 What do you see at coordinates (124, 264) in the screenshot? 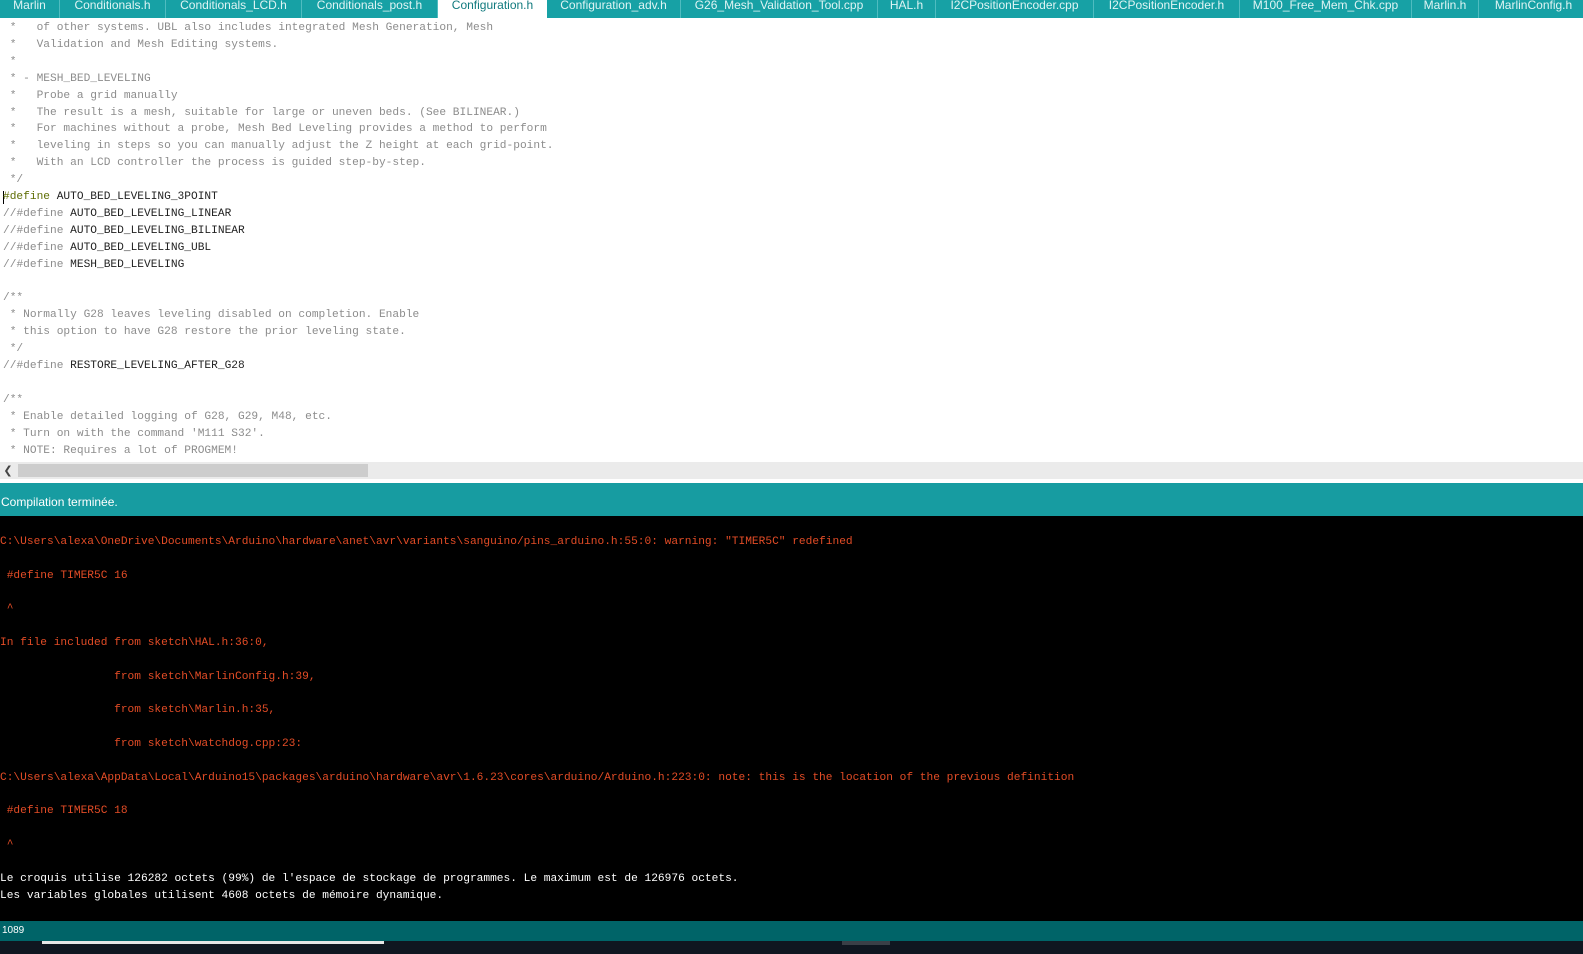
I see `define-name: MESH_BED_LEVELING` at bounding box center [124, 264].